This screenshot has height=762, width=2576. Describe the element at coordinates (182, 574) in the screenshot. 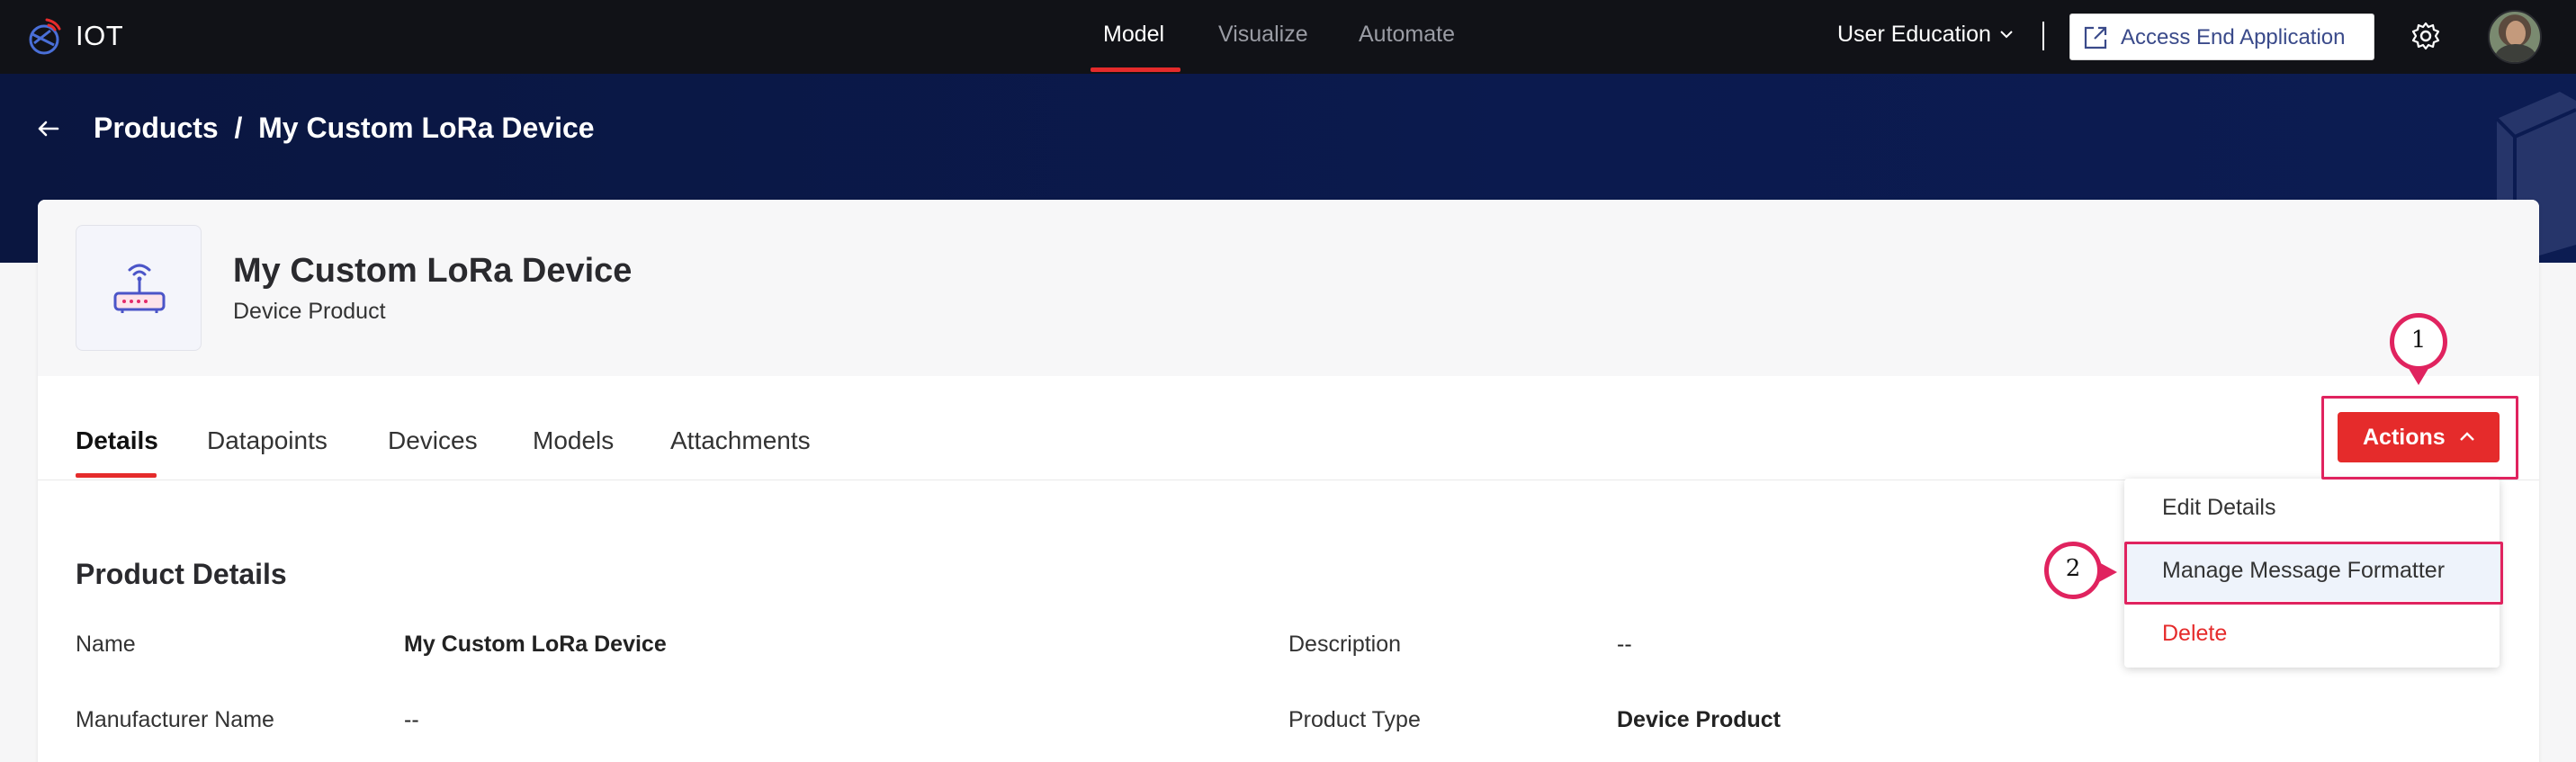

I see `section-title: Product Details` at that location.